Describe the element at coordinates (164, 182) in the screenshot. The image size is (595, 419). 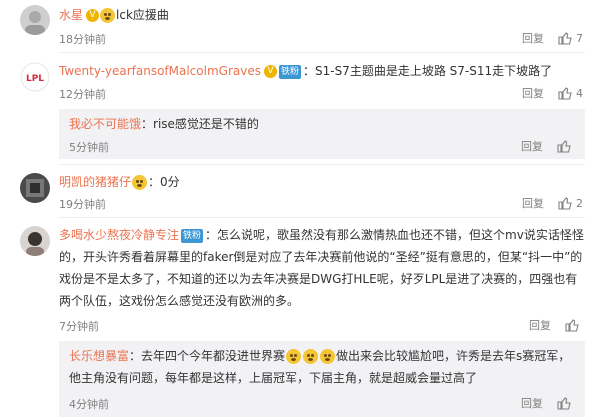
I see `comment-text: ：0分` at that location.